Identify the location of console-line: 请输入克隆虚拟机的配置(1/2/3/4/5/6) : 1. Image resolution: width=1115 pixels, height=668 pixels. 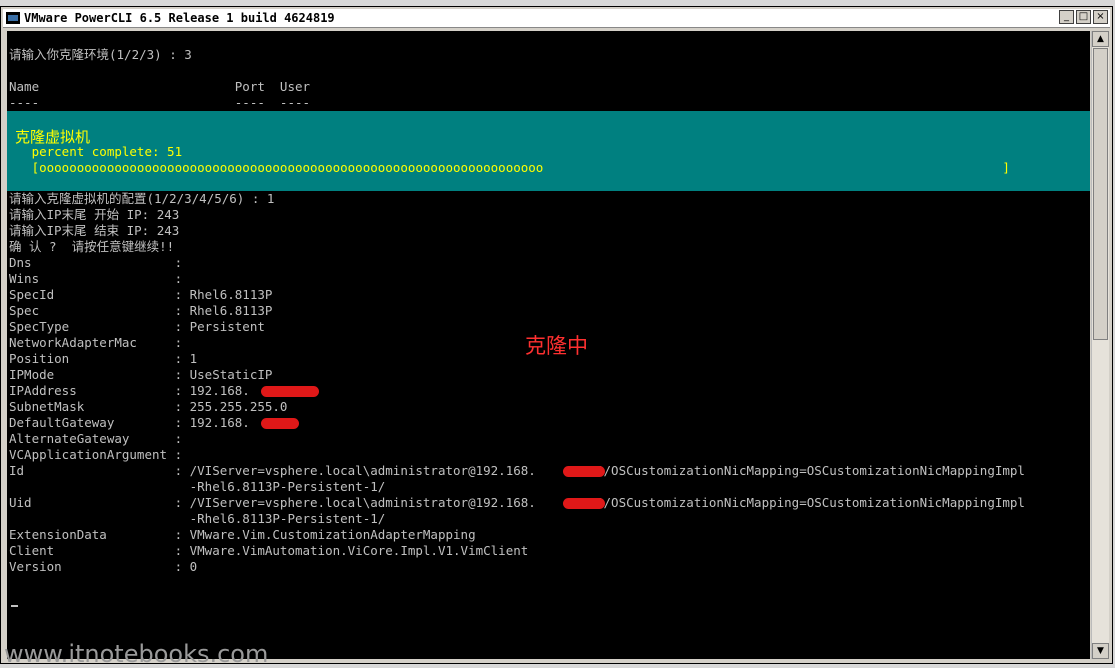
(142, 198).